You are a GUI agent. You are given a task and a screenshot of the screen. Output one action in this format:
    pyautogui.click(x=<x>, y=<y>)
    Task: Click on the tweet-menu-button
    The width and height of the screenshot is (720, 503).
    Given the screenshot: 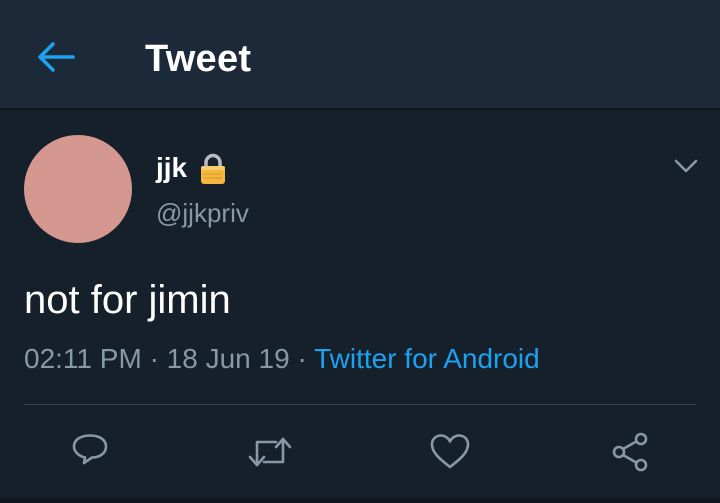 What is the action you would take?
    pyautogui.click(x=686, y=166)
    